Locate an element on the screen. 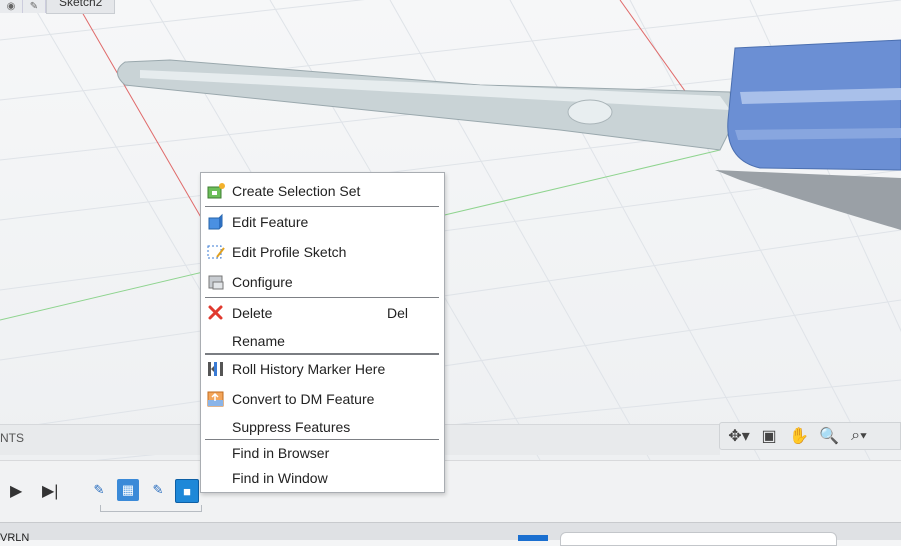 This screenshot has height=546, width=901. menu-label: Configure is located at coordinates (262, 282).